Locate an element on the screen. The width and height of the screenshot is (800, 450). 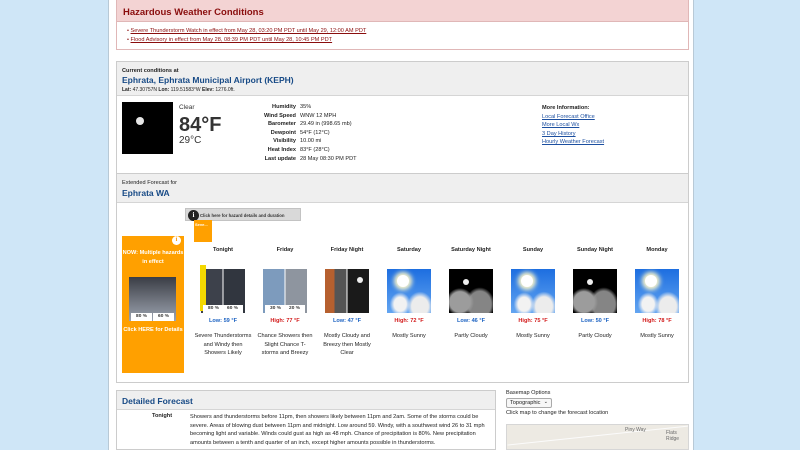
link-more-local-wx: More Local Wx is located at coordinates (573, 125).